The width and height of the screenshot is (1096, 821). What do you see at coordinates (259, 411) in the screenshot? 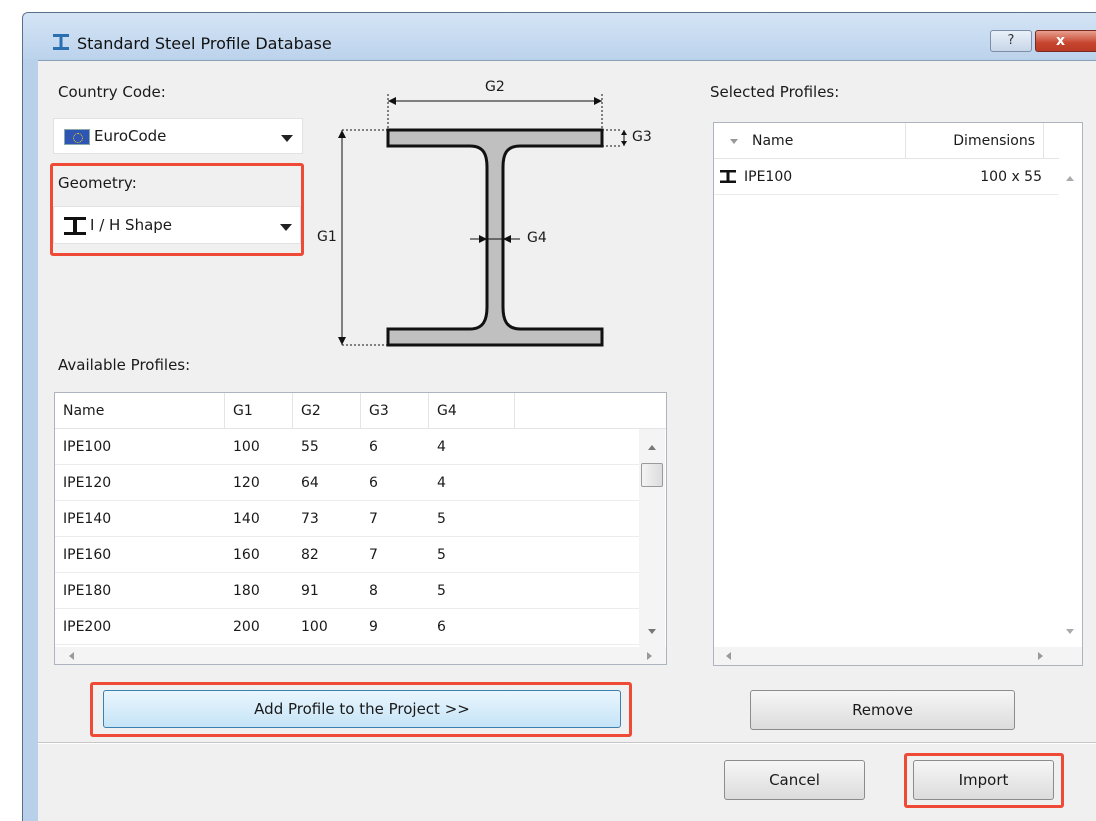
I see `column-header-g1: G1` at bounding box center [259, 411].